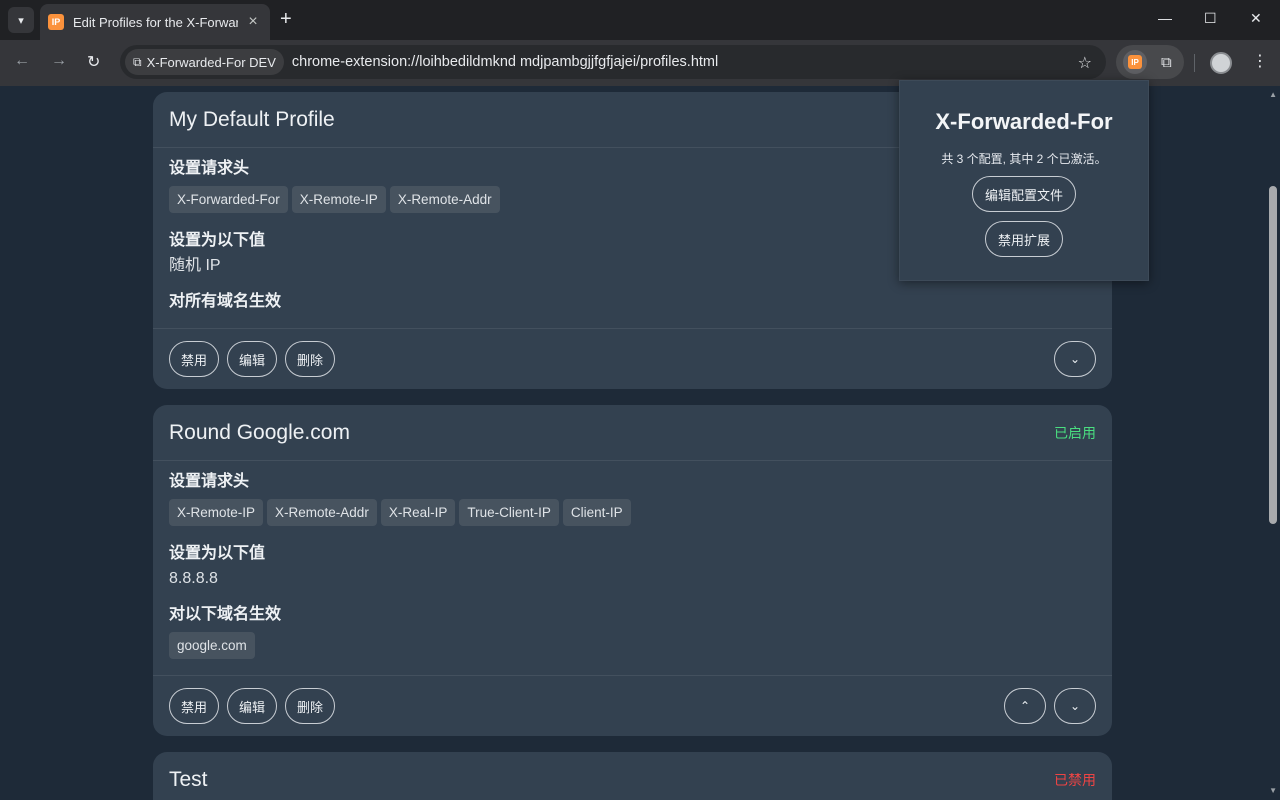  Describe the element at coordinates (1260, 61) in the screenshot. I see `kebab-menu-icon: ⋮` at that location.